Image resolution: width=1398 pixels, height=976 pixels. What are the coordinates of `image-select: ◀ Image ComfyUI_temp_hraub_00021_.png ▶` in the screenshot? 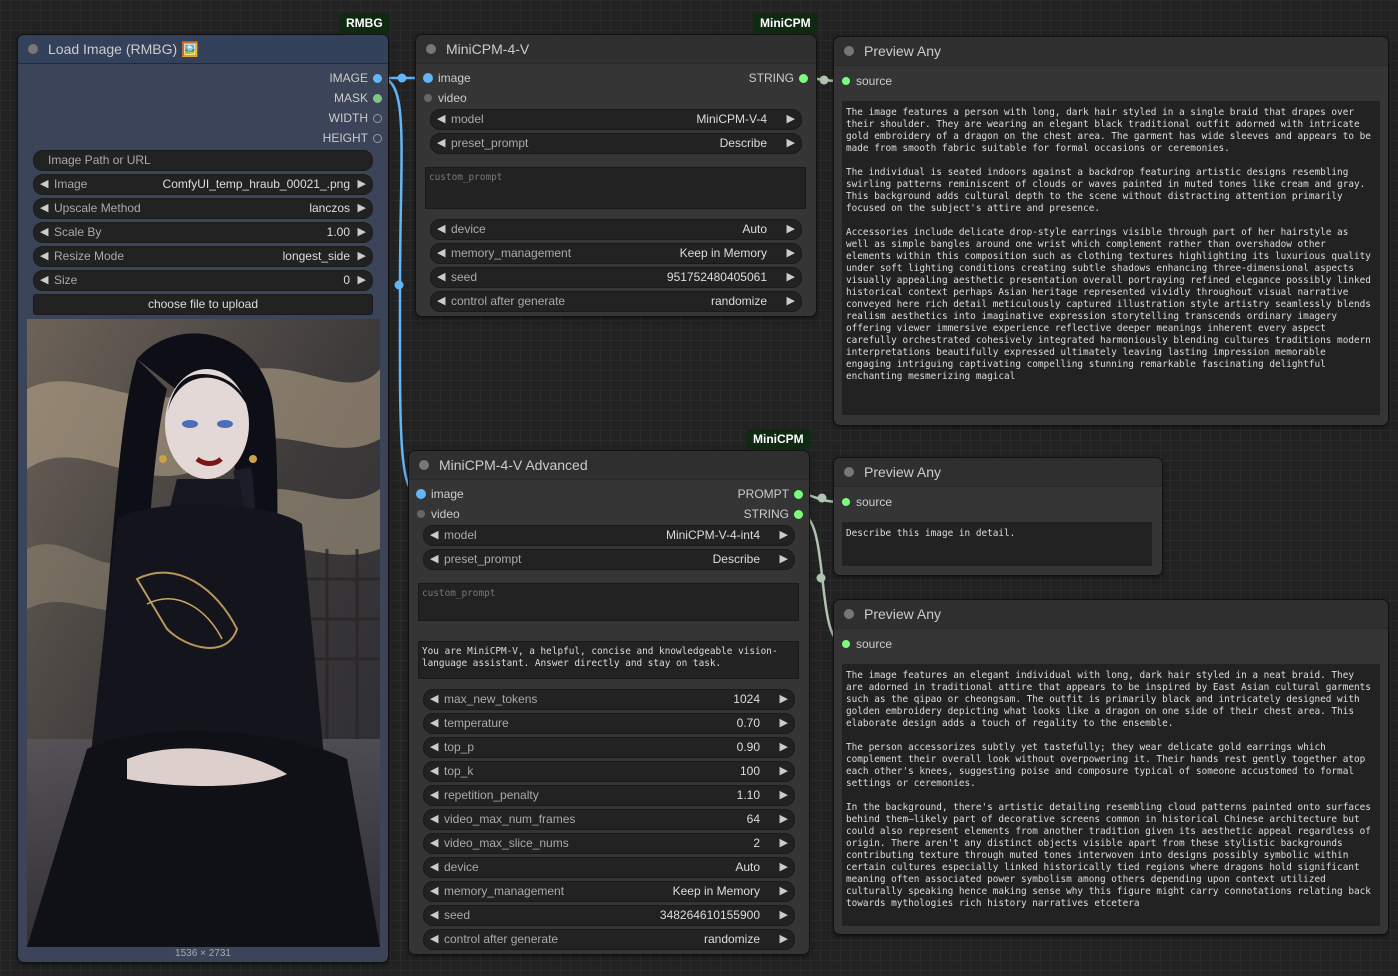 It's located at (203, 184).